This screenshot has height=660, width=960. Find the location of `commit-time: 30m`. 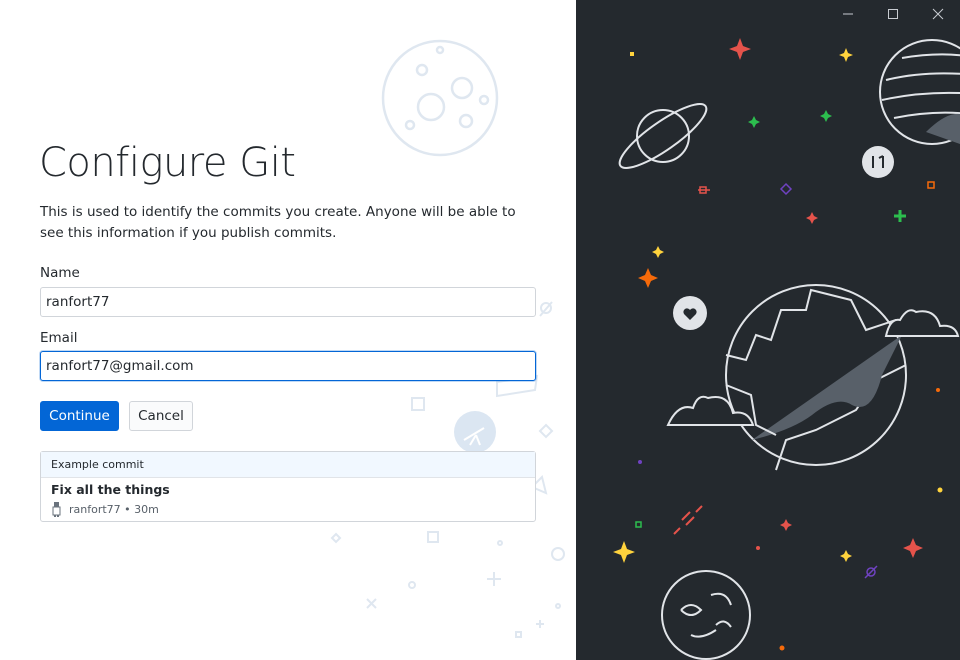

commit-time: 30m is located at coordinates (146, 509).